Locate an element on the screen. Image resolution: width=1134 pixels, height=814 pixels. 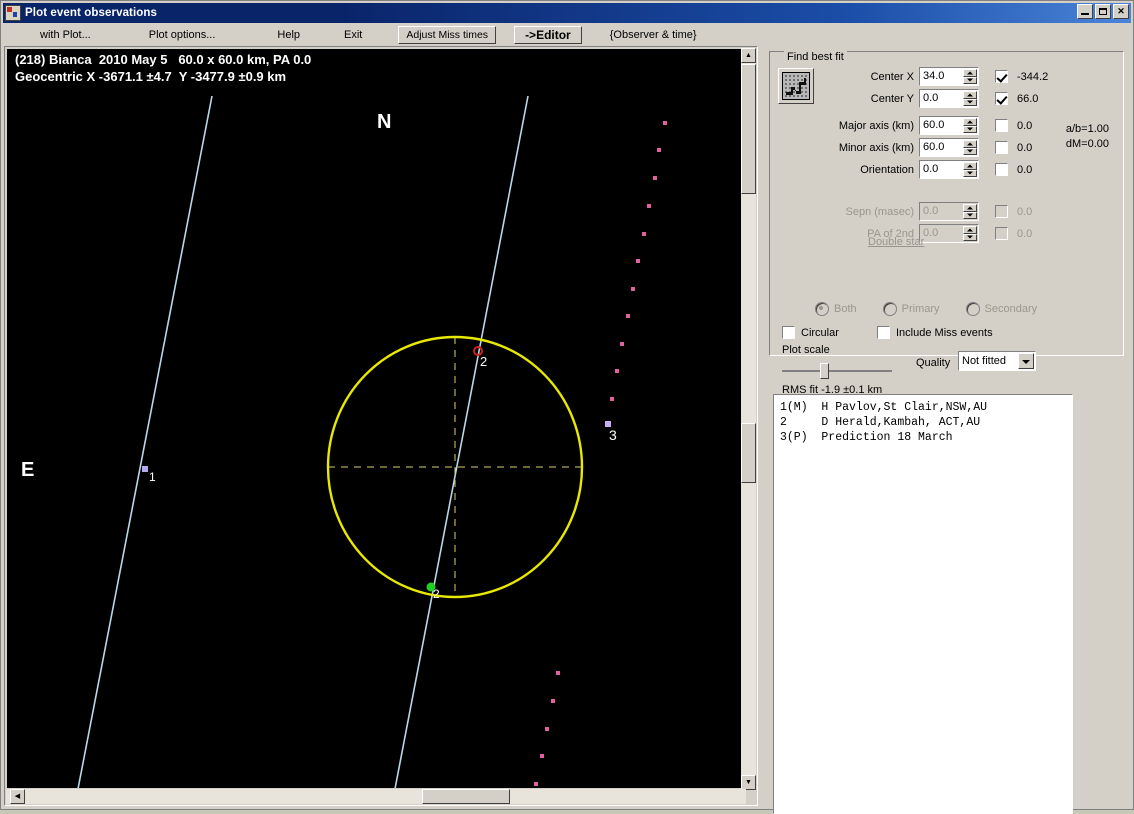
list-item: 1(M) H Pavlov,St Clair,NSW,AU is located at coordinates (926, 407).